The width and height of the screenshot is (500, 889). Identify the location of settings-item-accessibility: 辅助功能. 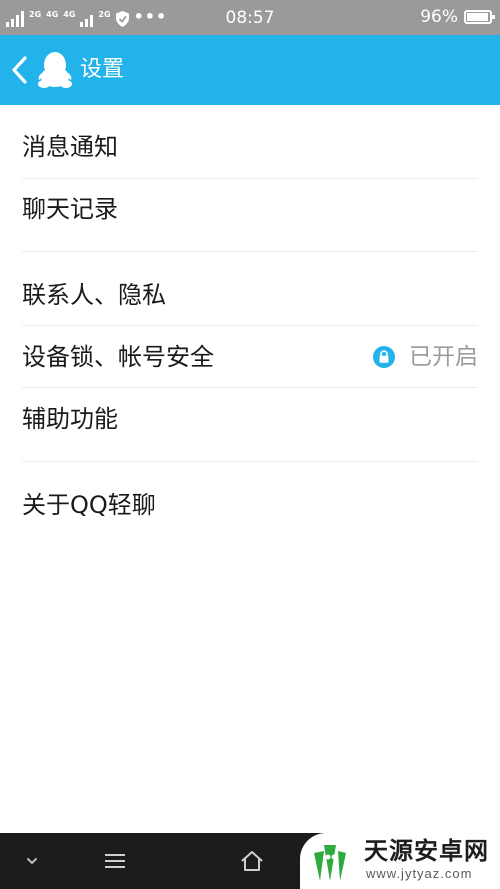
(250, 419).